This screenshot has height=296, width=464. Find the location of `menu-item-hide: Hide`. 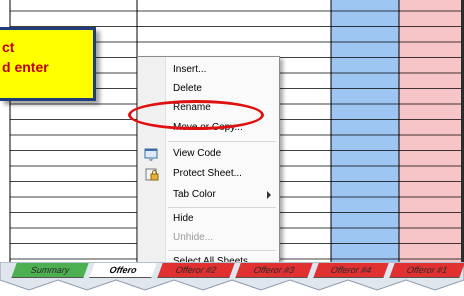

menu-item-hide: Hide is located at coordinates (208, 219).